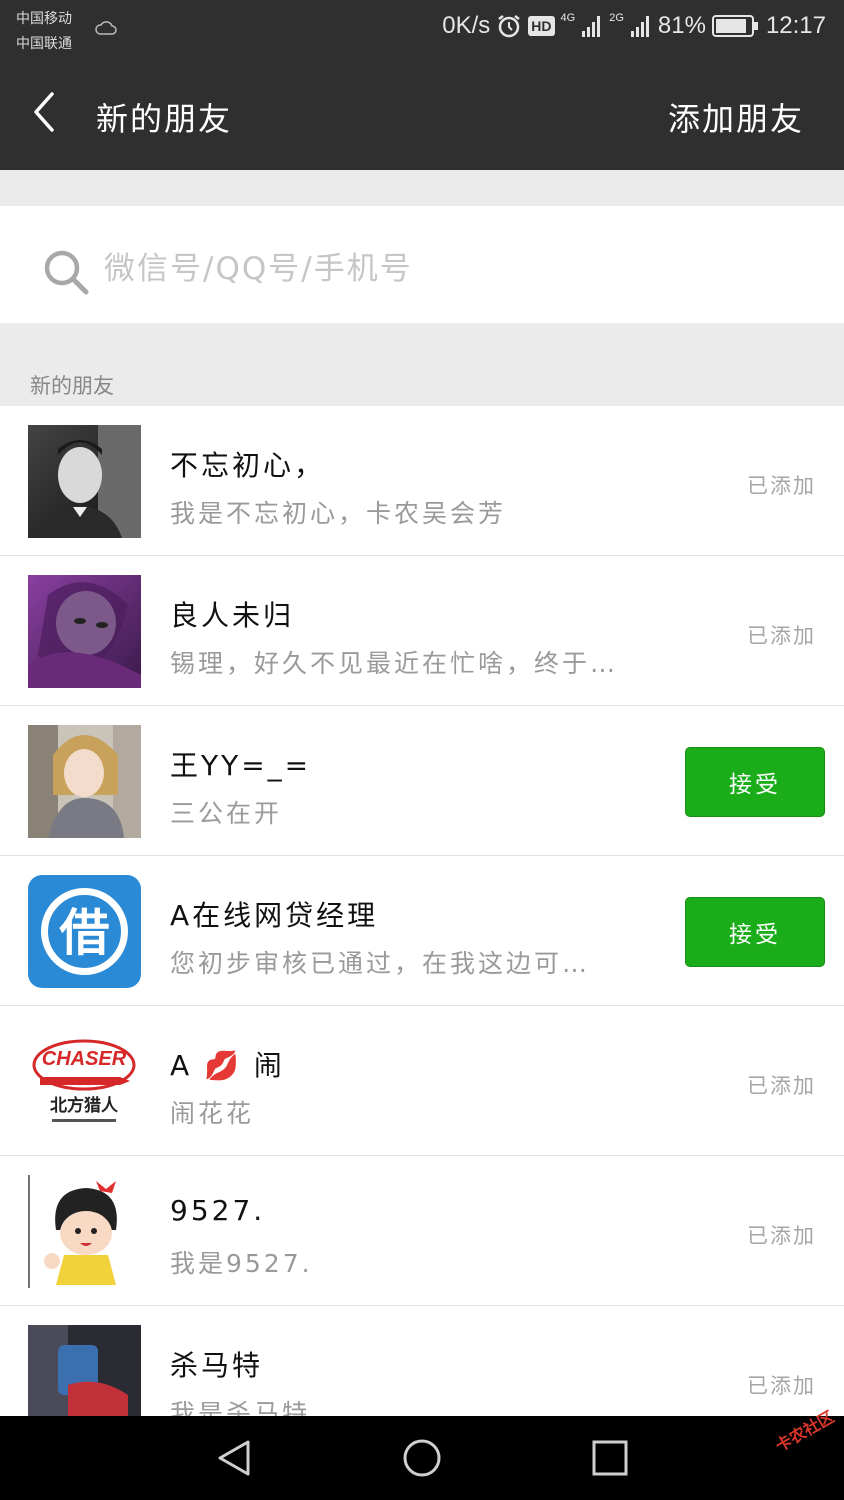 The width and height of the screenshot is (844, 1500). Describe the element at coordinates (212, 1113) in the screenshot. I see `friend-message: 闹花花` at that location.